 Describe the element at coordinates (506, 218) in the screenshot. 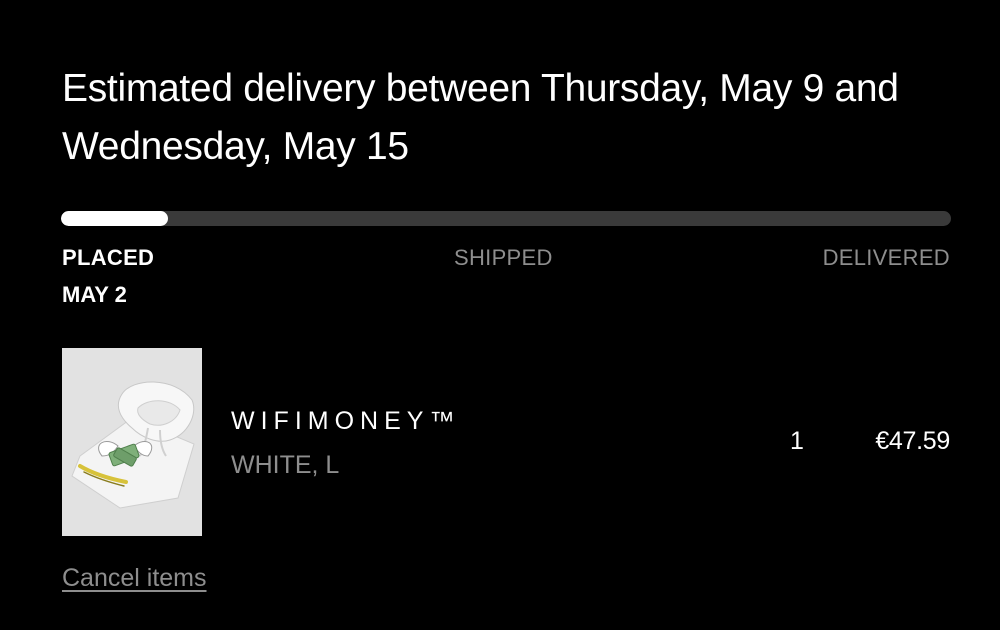

I see `delivery-progress-bar` at that location.